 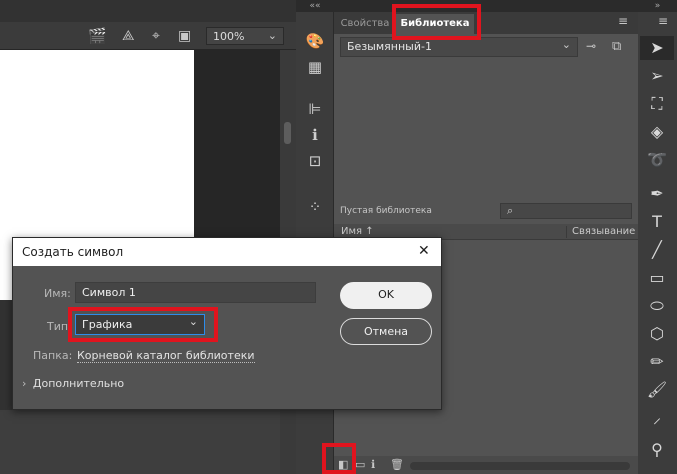 I want to click on library-hscroll, so click(x=520, y=466).